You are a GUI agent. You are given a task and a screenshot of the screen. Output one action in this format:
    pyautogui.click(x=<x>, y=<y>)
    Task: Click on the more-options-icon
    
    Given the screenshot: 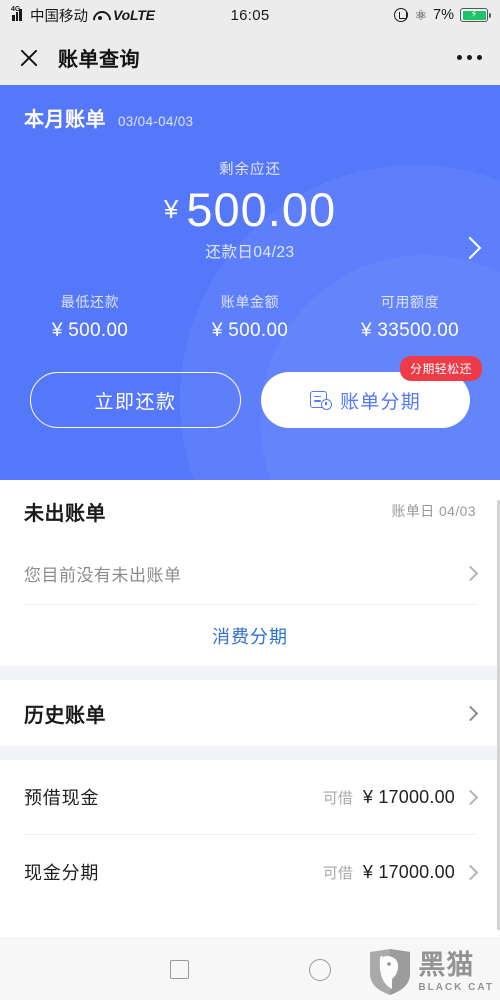 What is the action you would take?
    pyautogui.click(x=469, y=57)
    